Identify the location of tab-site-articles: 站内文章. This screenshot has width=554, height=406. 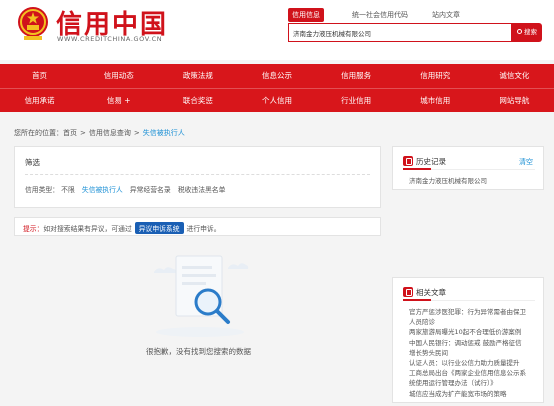
(446, 15).